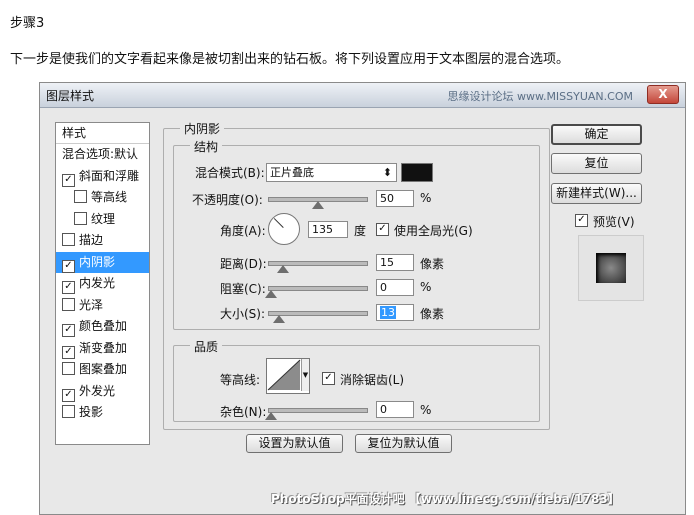 The image size is (694, 515). I want to click on size-input: 13, so click(395, 312).